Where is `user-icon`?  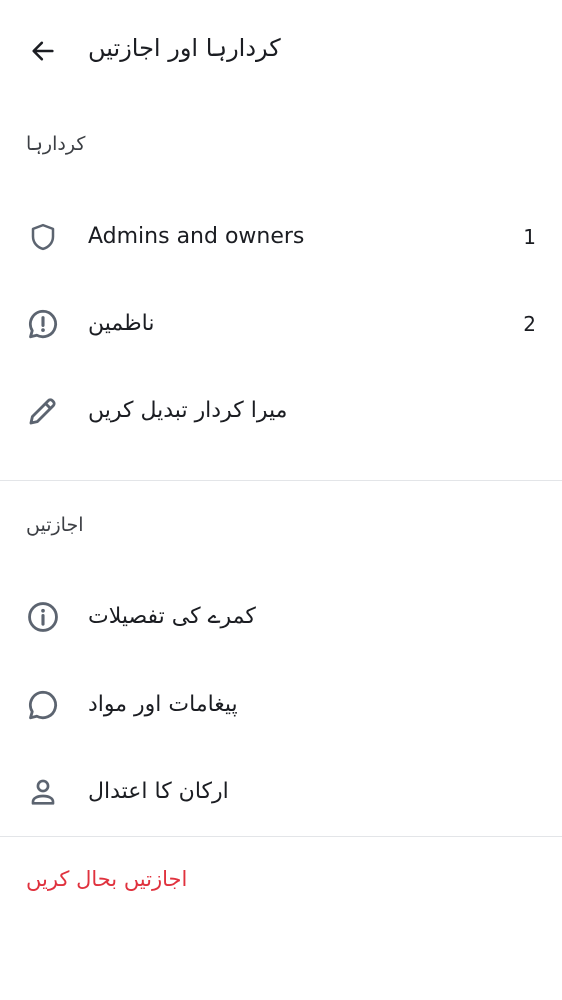
user-icon is located at coordinates (43, 792).